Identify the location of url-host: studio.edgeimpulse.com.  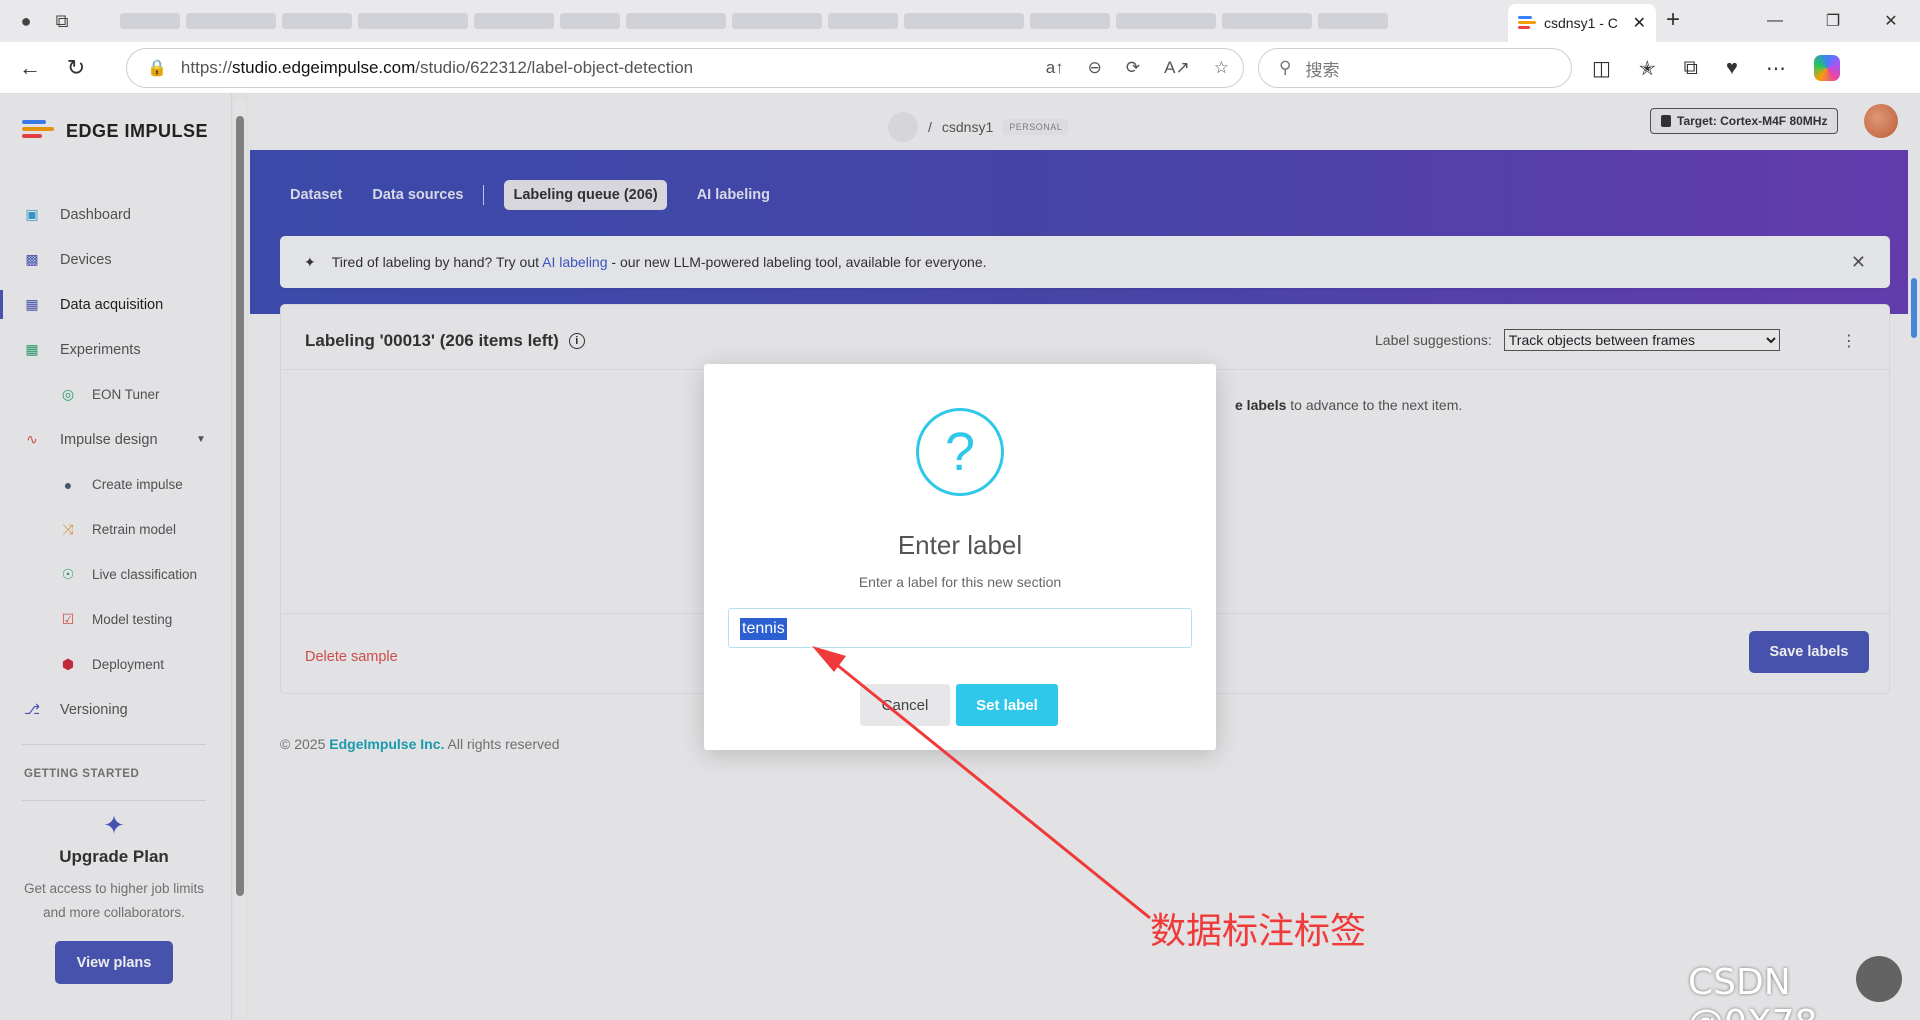
(323, 67).